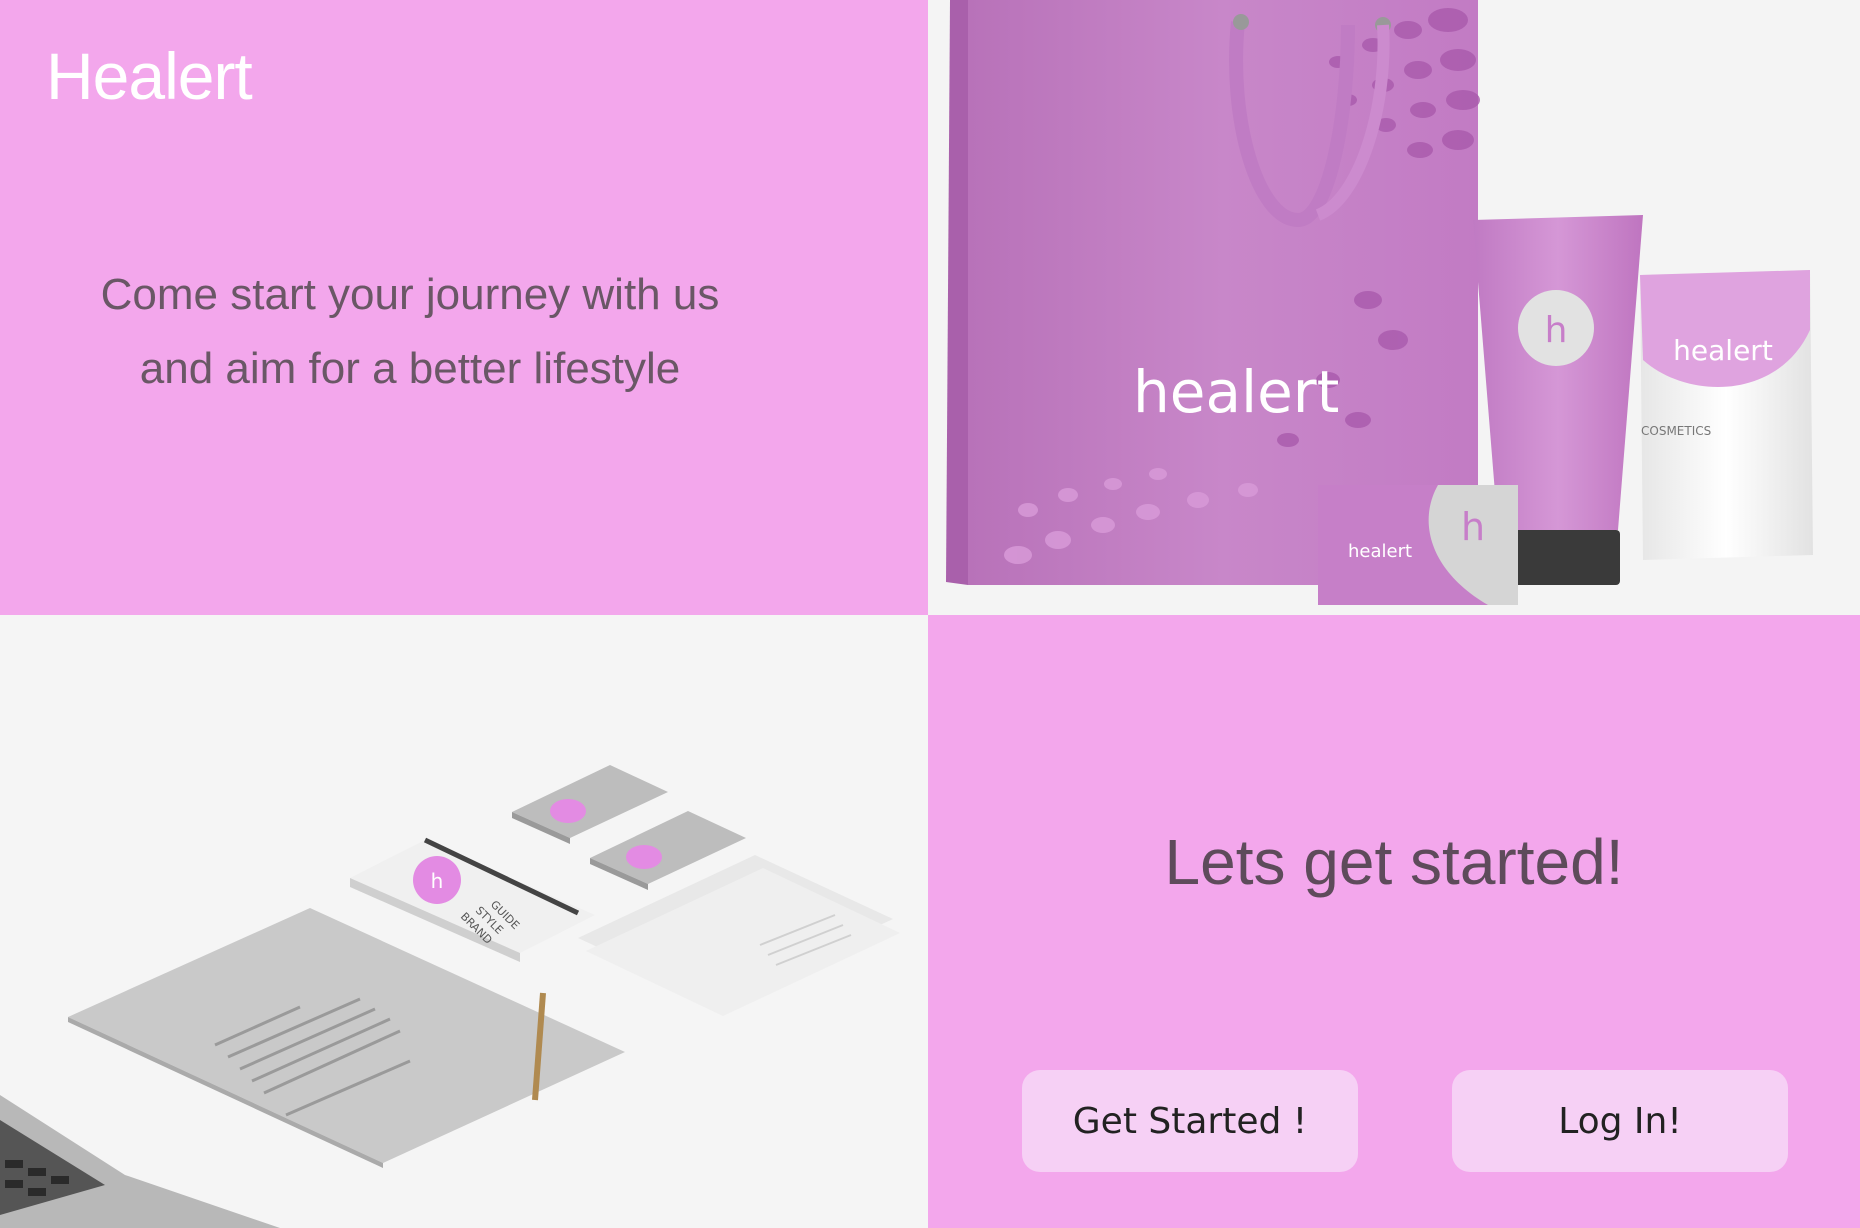 This screenshot has width=1860, height=1228. I want to click on cta-title: Lets get started!, so click(1394, 862).